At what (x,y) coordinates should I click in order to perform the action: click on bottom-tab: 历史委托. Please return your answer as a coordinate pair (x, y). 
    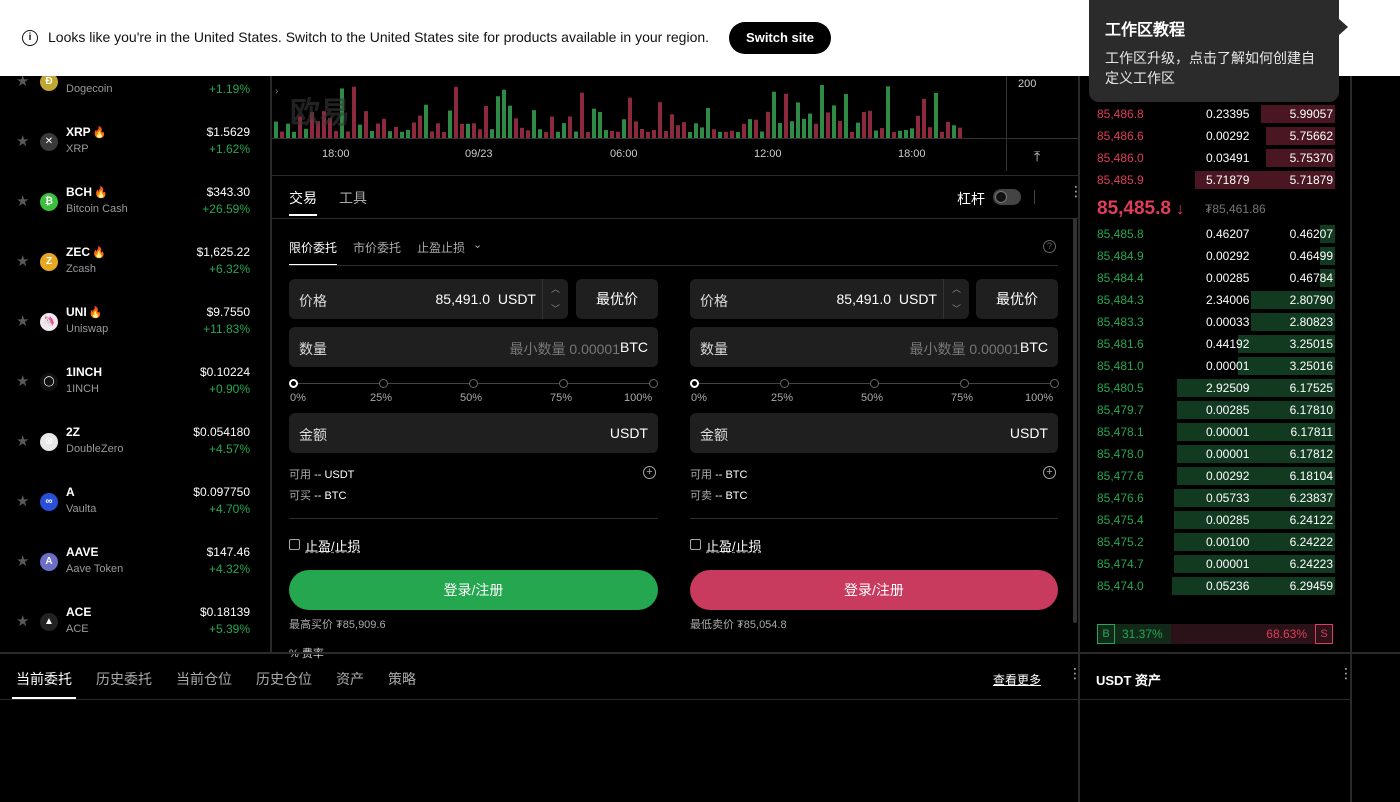
    Looking at the image, I should click on (124, 679).